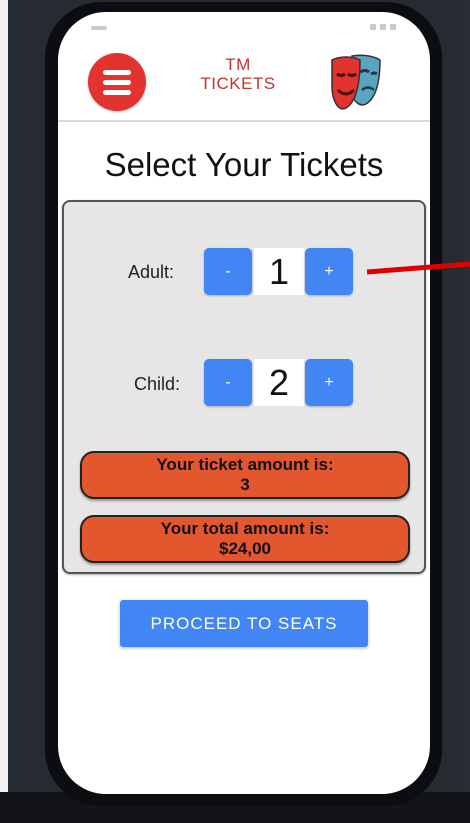 The height and width of the screenshot is (823, 470). I want to click on proceed-to-seats-button: PROCEED TO SEATS, so click(244, 623).